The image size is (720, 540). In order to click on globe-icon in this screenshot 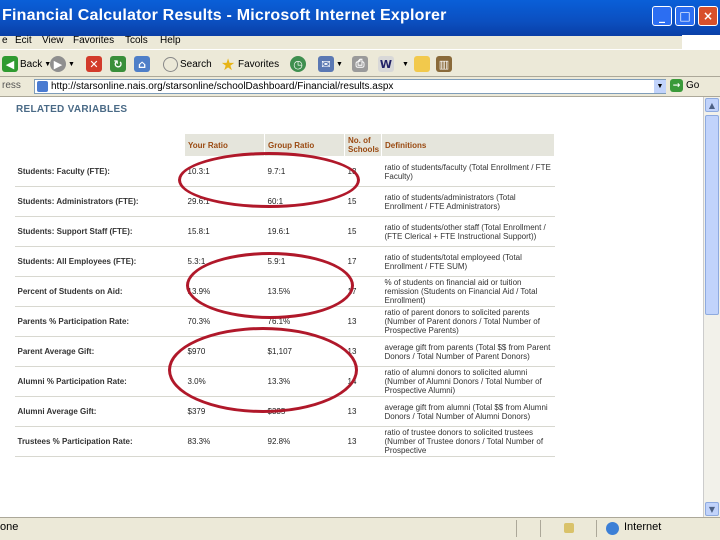, I will do `click(612, 528)`.